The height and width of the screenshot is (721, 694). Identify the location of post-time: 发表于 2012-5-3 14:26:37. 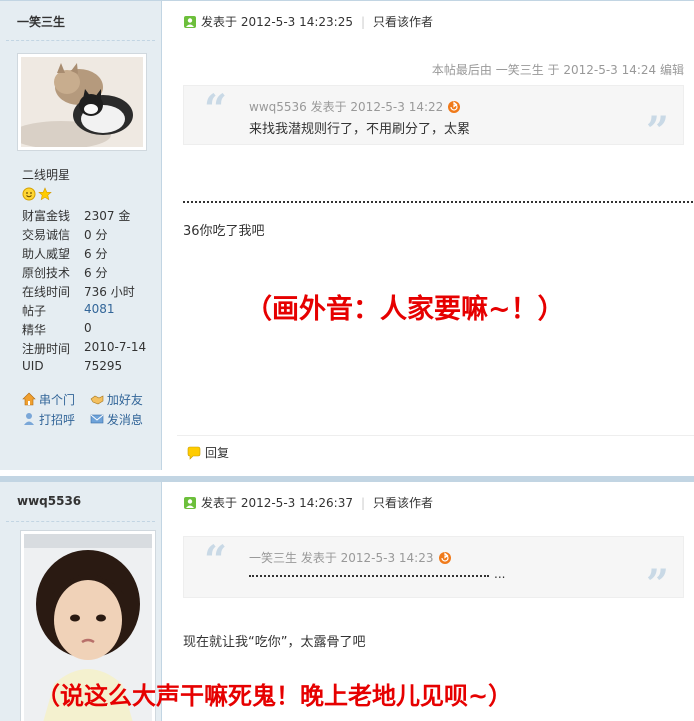
(277, 503).